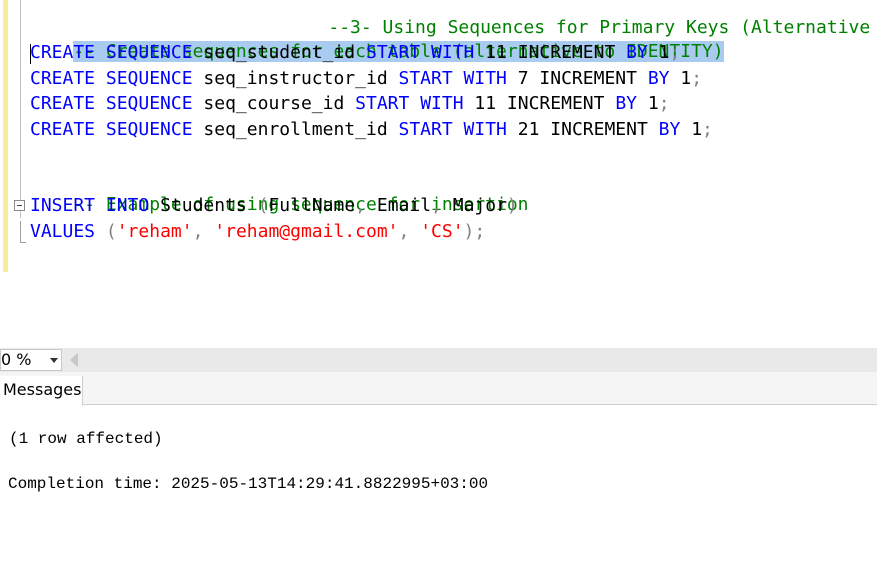  What do you see at coordinates (54, 360) in the screenshot?
I see `chevron-down-icon` at bounding box center [54, 360].